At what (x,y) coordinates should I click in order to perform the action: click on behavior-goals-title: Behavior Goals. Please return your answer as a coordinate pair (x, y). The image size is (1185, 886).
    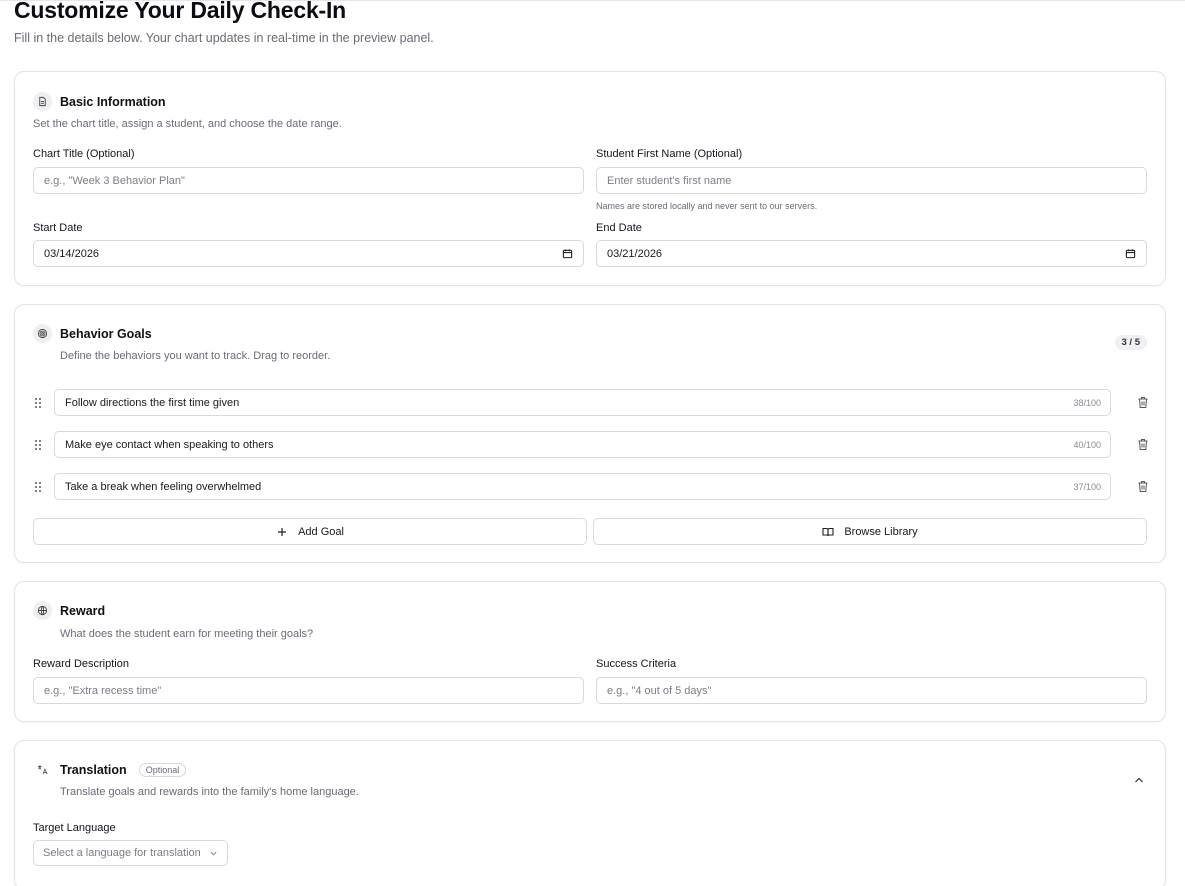
    Looking at the image, I should click on (106, 333).